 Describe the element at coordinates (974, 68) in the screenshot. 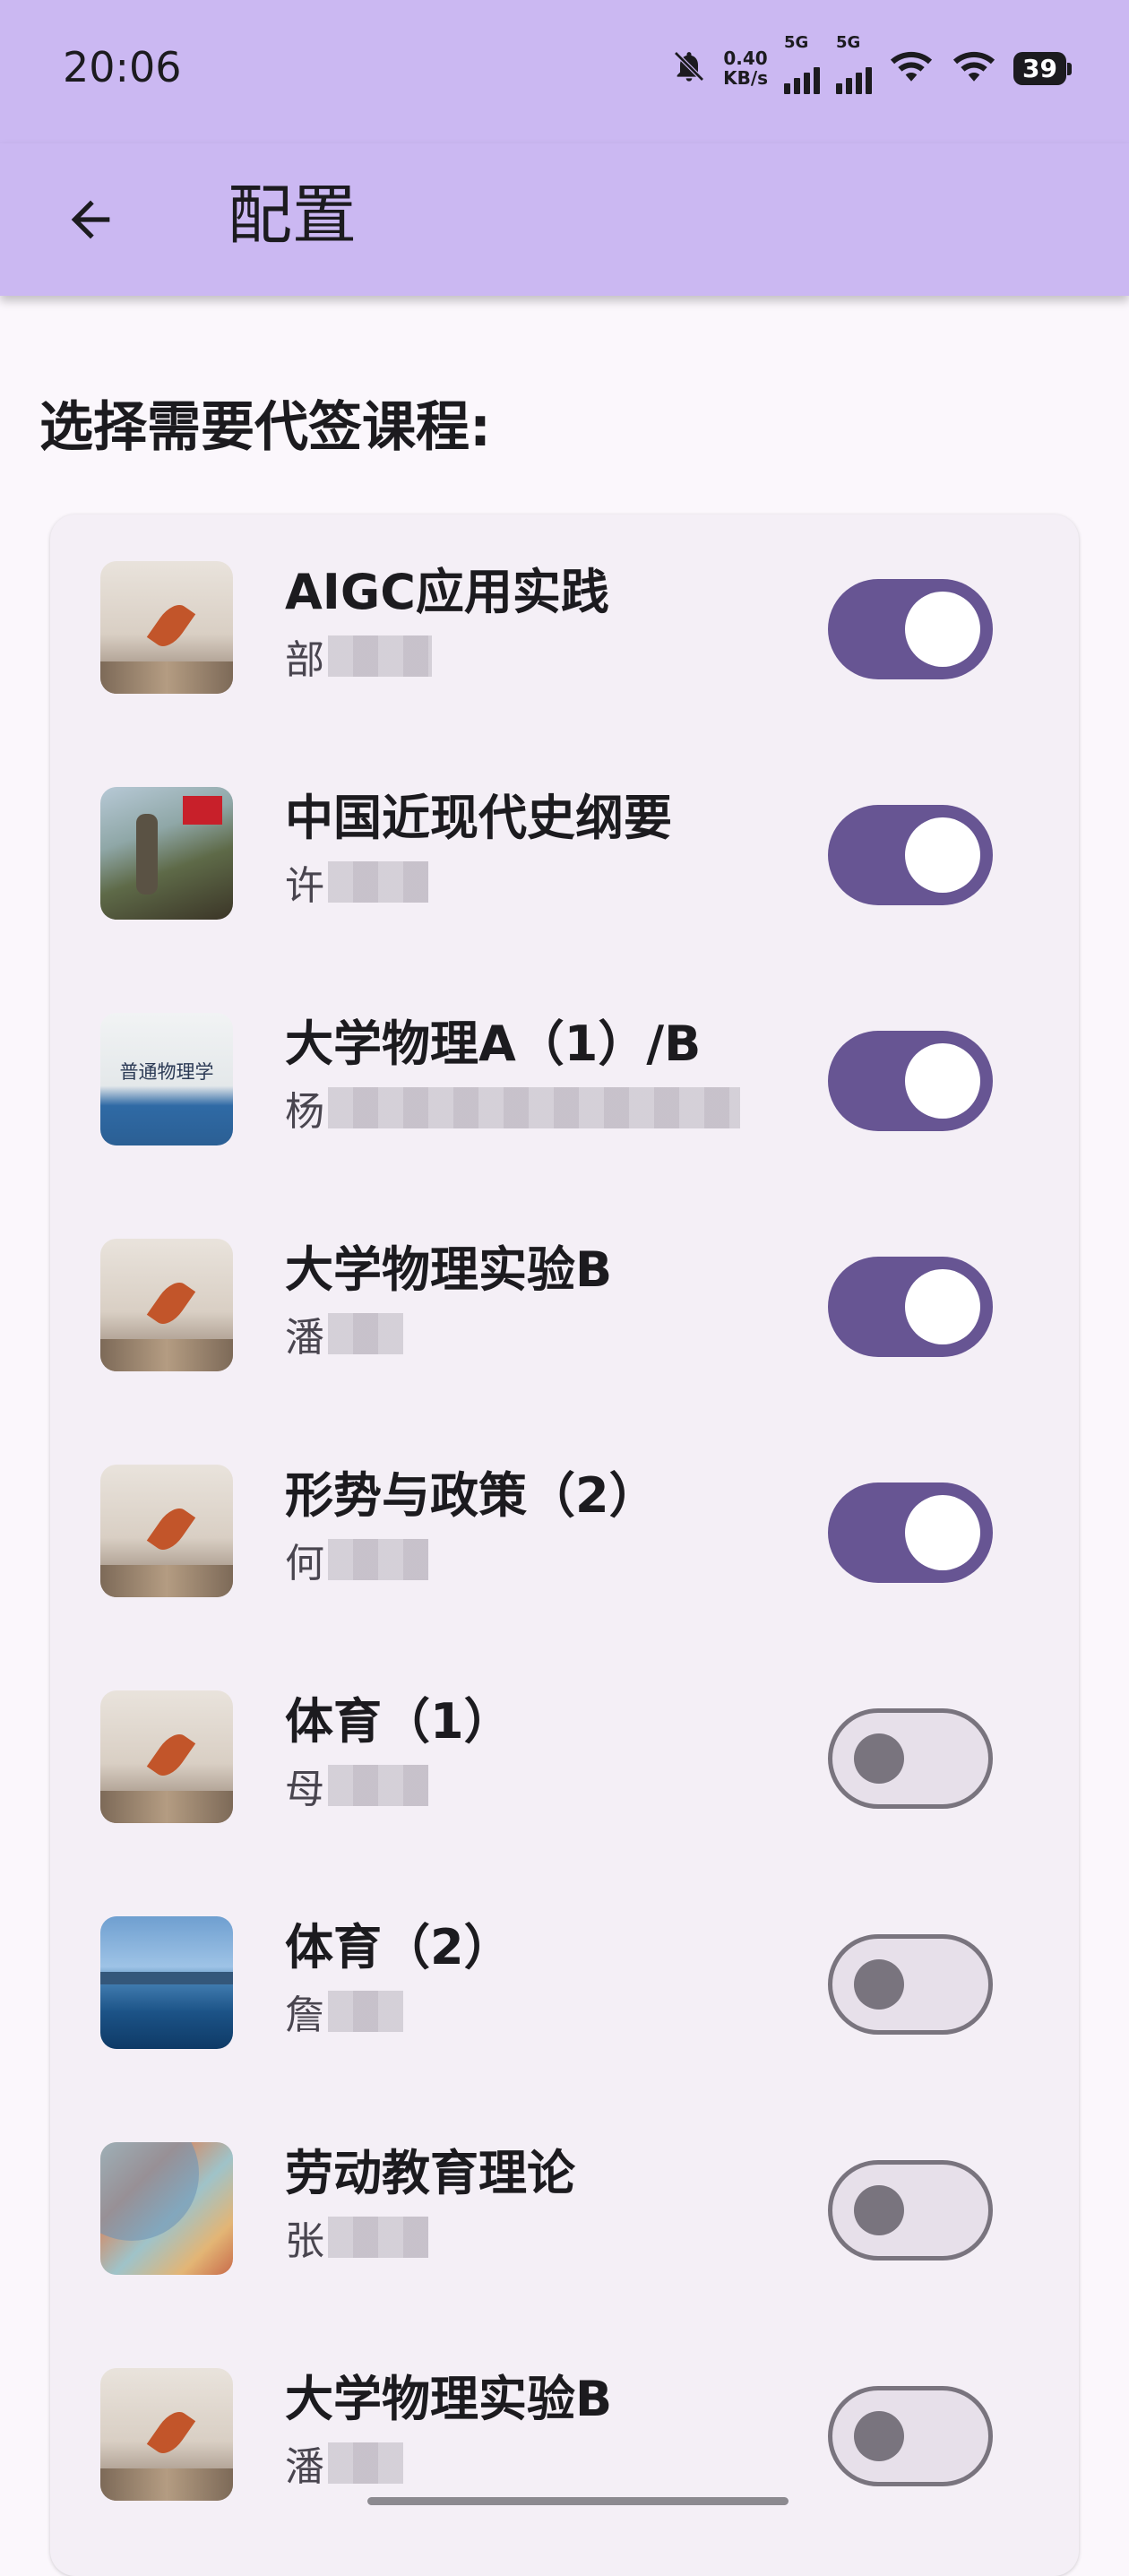

I see `wifi-2-icon` at that location.